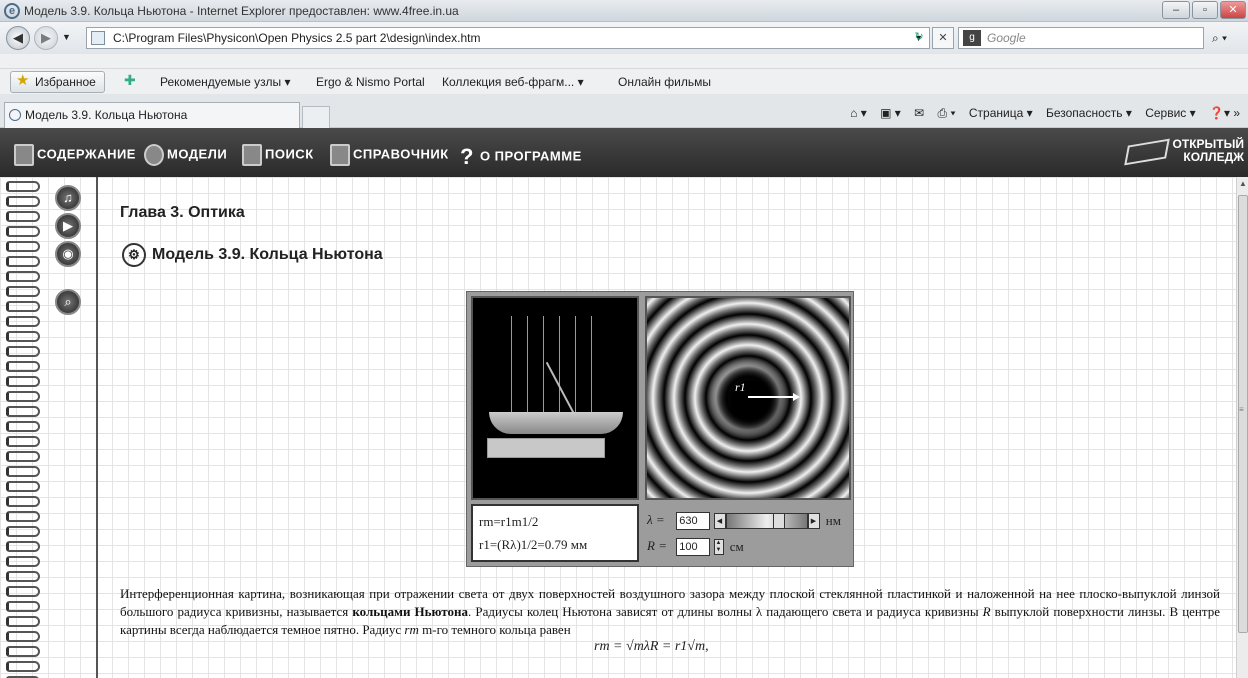 The height and width of the screenshot is (678, 1248). What do you see at coordinates (986, 611) in the screenshot?
I see `para-R: R` at bounding box center [986, 611].